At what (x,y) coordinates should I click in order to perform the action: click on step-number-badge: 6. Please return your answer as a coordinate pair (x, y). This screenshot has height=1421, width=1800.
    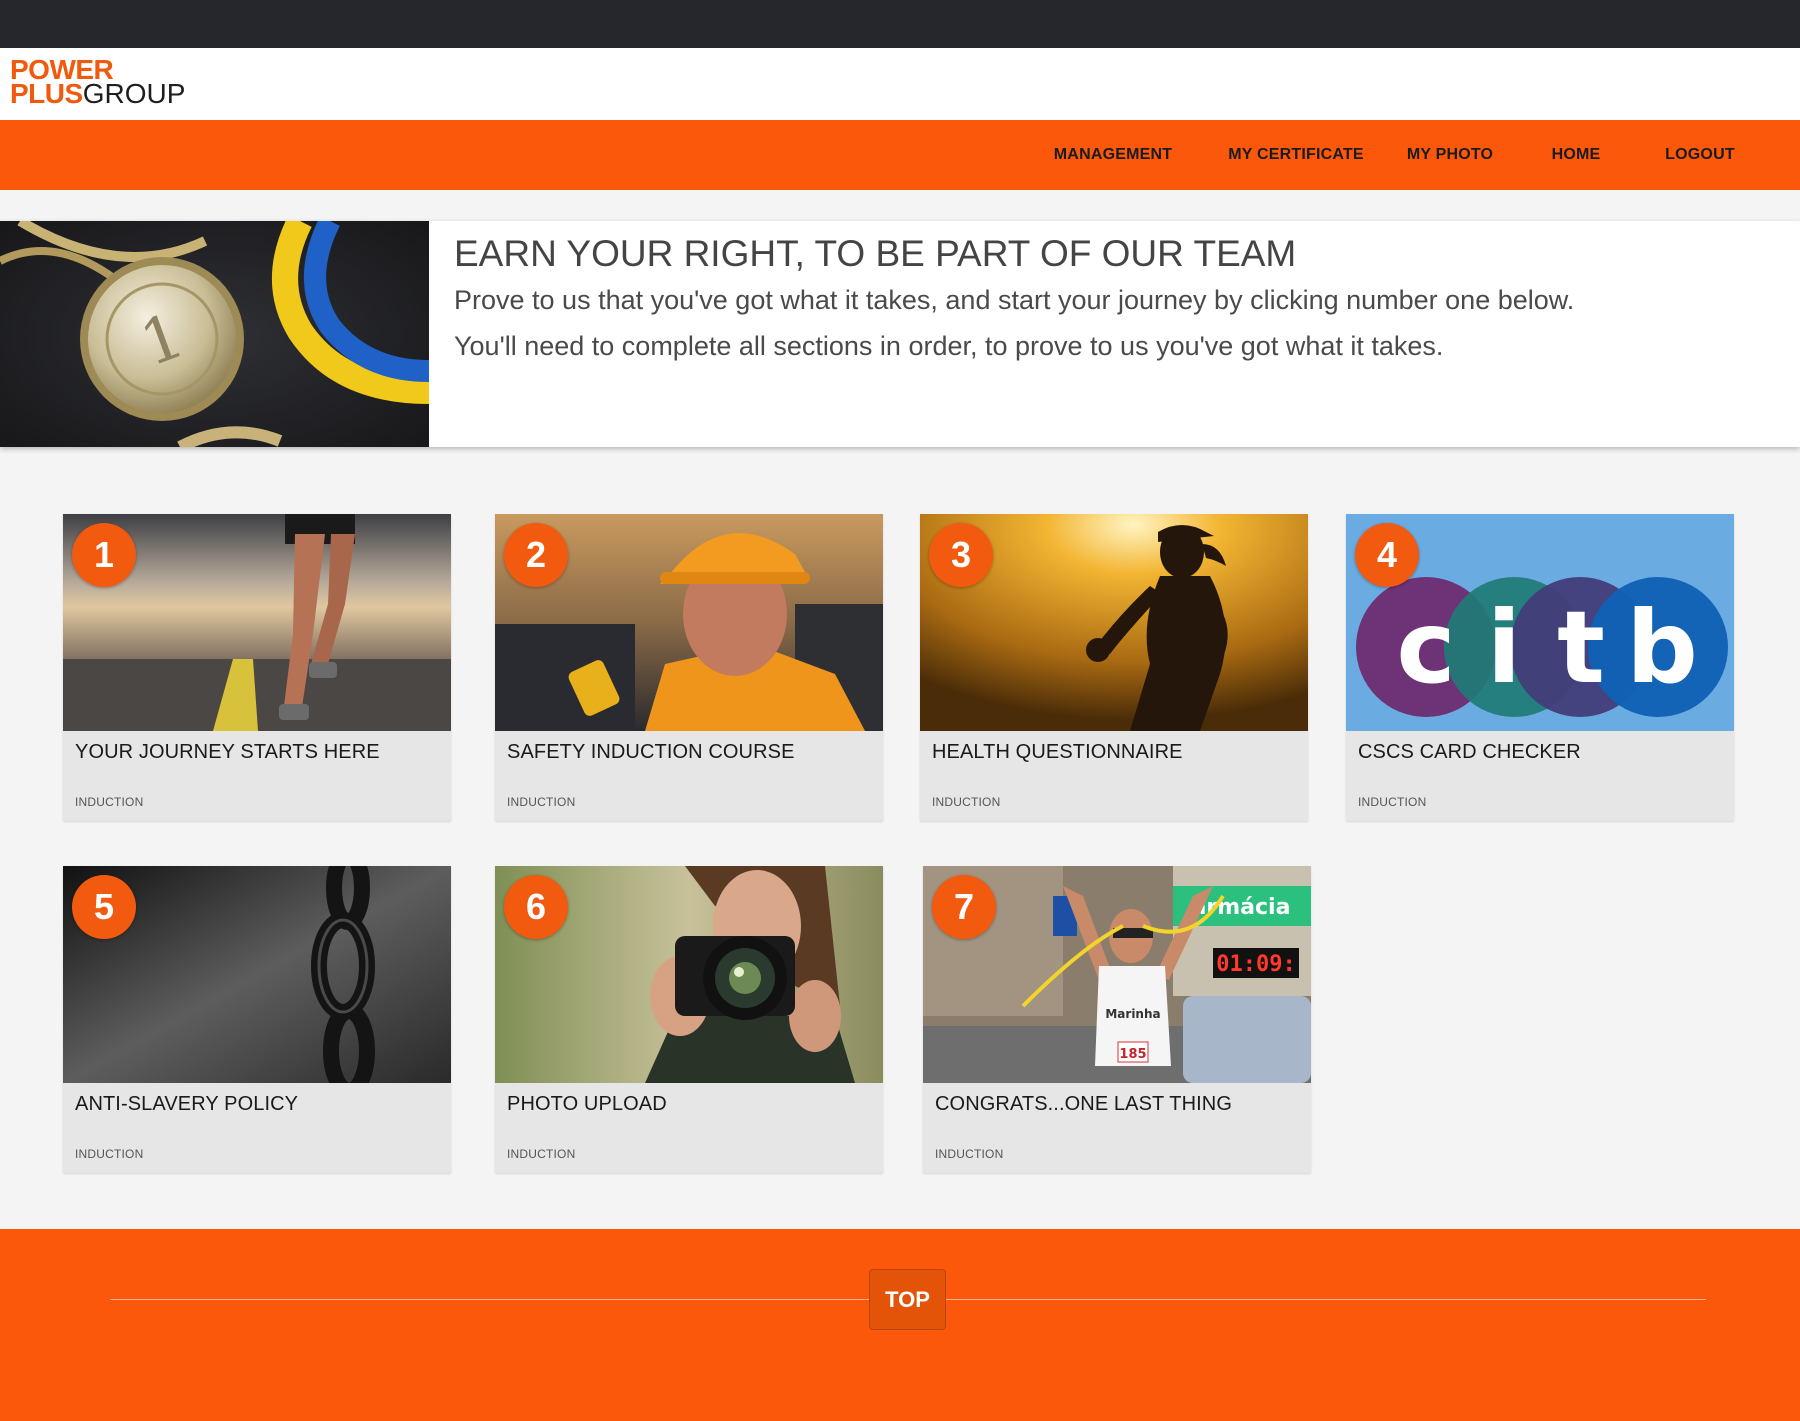
    Looking at the image, I should click on (536, 907).